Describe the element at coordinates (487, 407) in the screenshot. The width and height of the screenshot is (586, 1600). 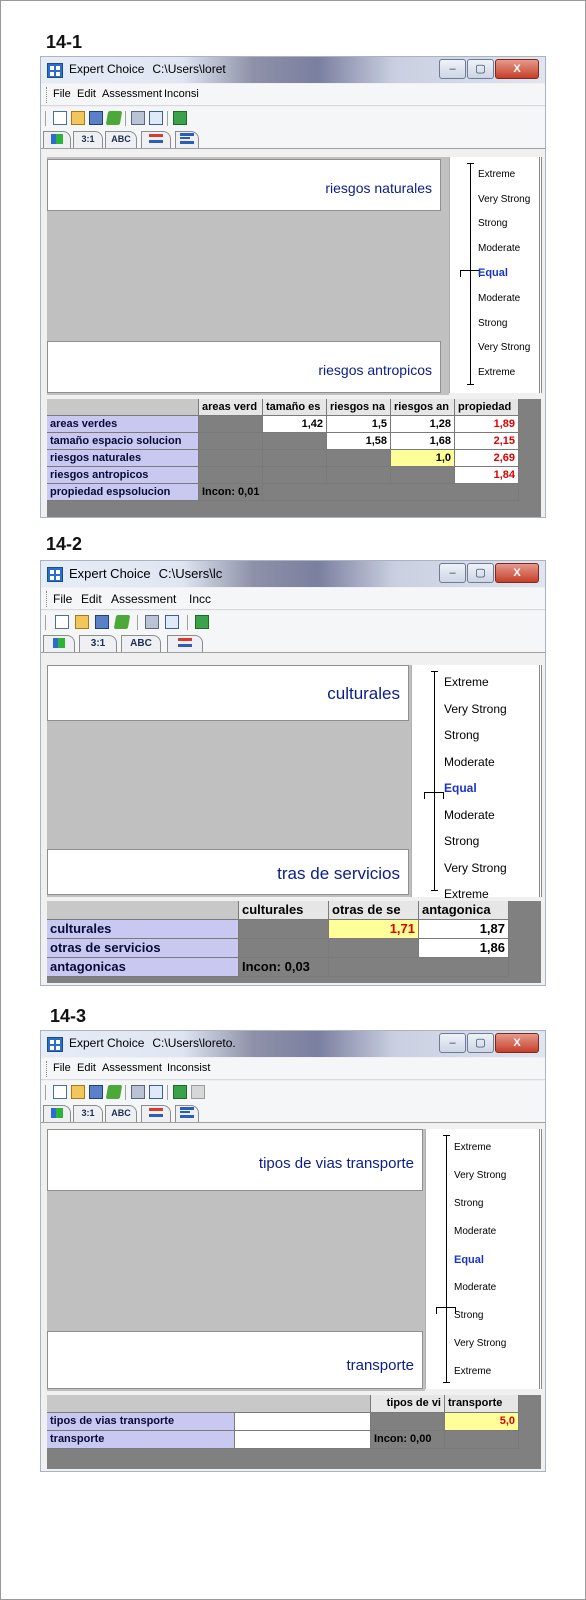
I see `column-header: propiedad` at that location.